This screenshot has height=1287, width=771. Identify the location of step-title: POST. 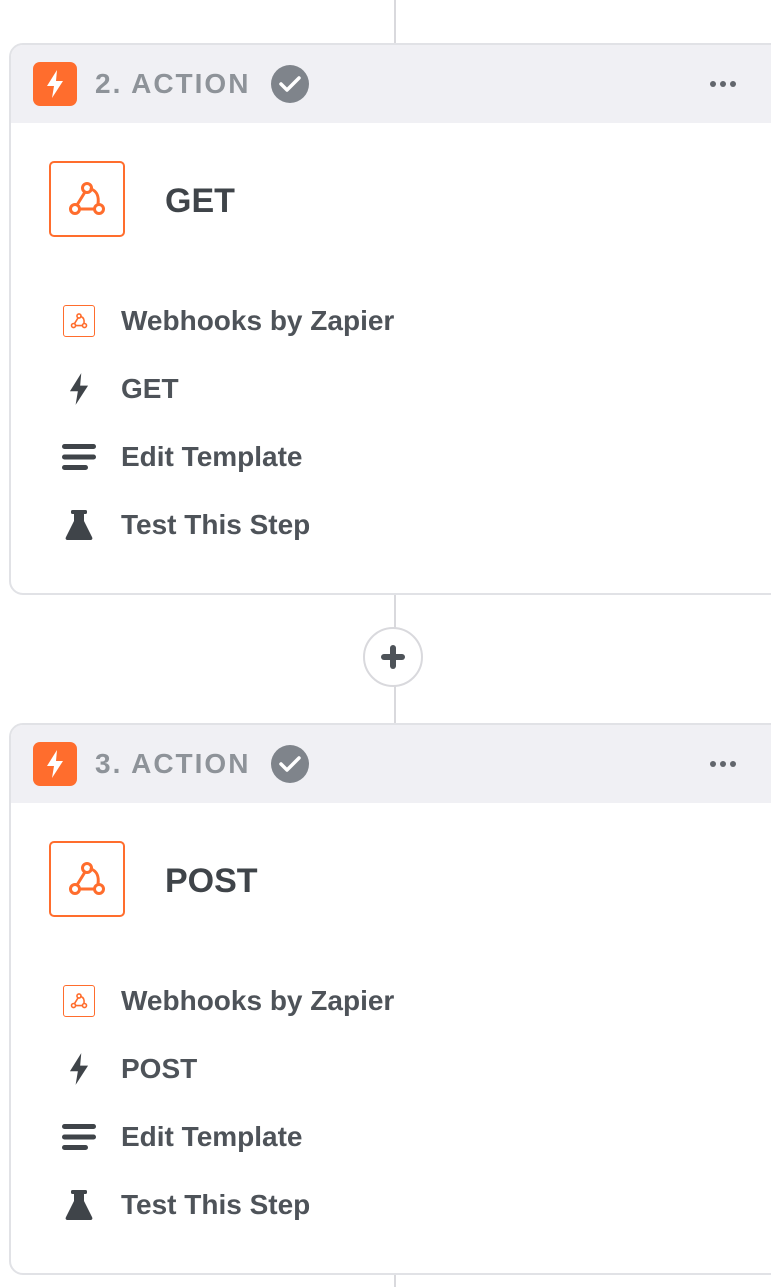
(211, 881).